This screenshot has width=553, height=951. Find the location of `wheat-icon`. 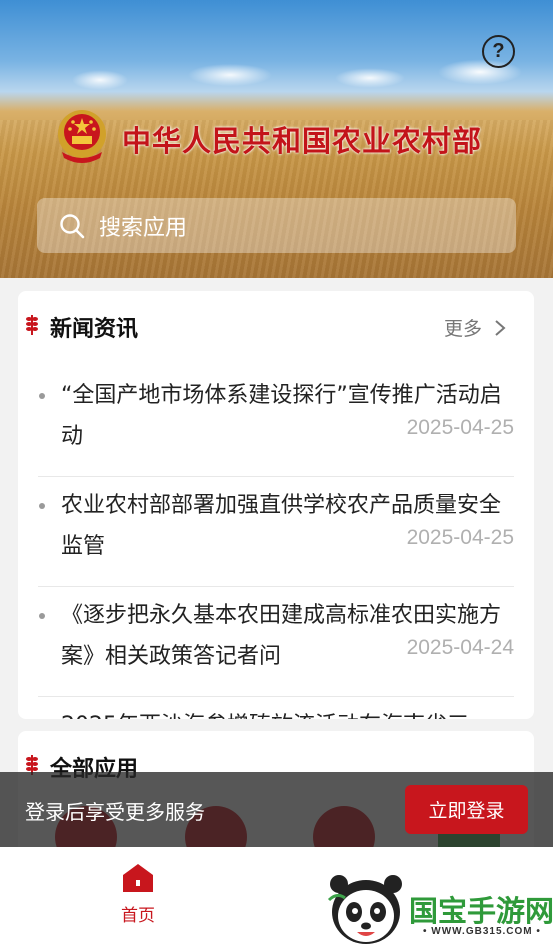

wheat-icon is located at coordinates (32, 325).